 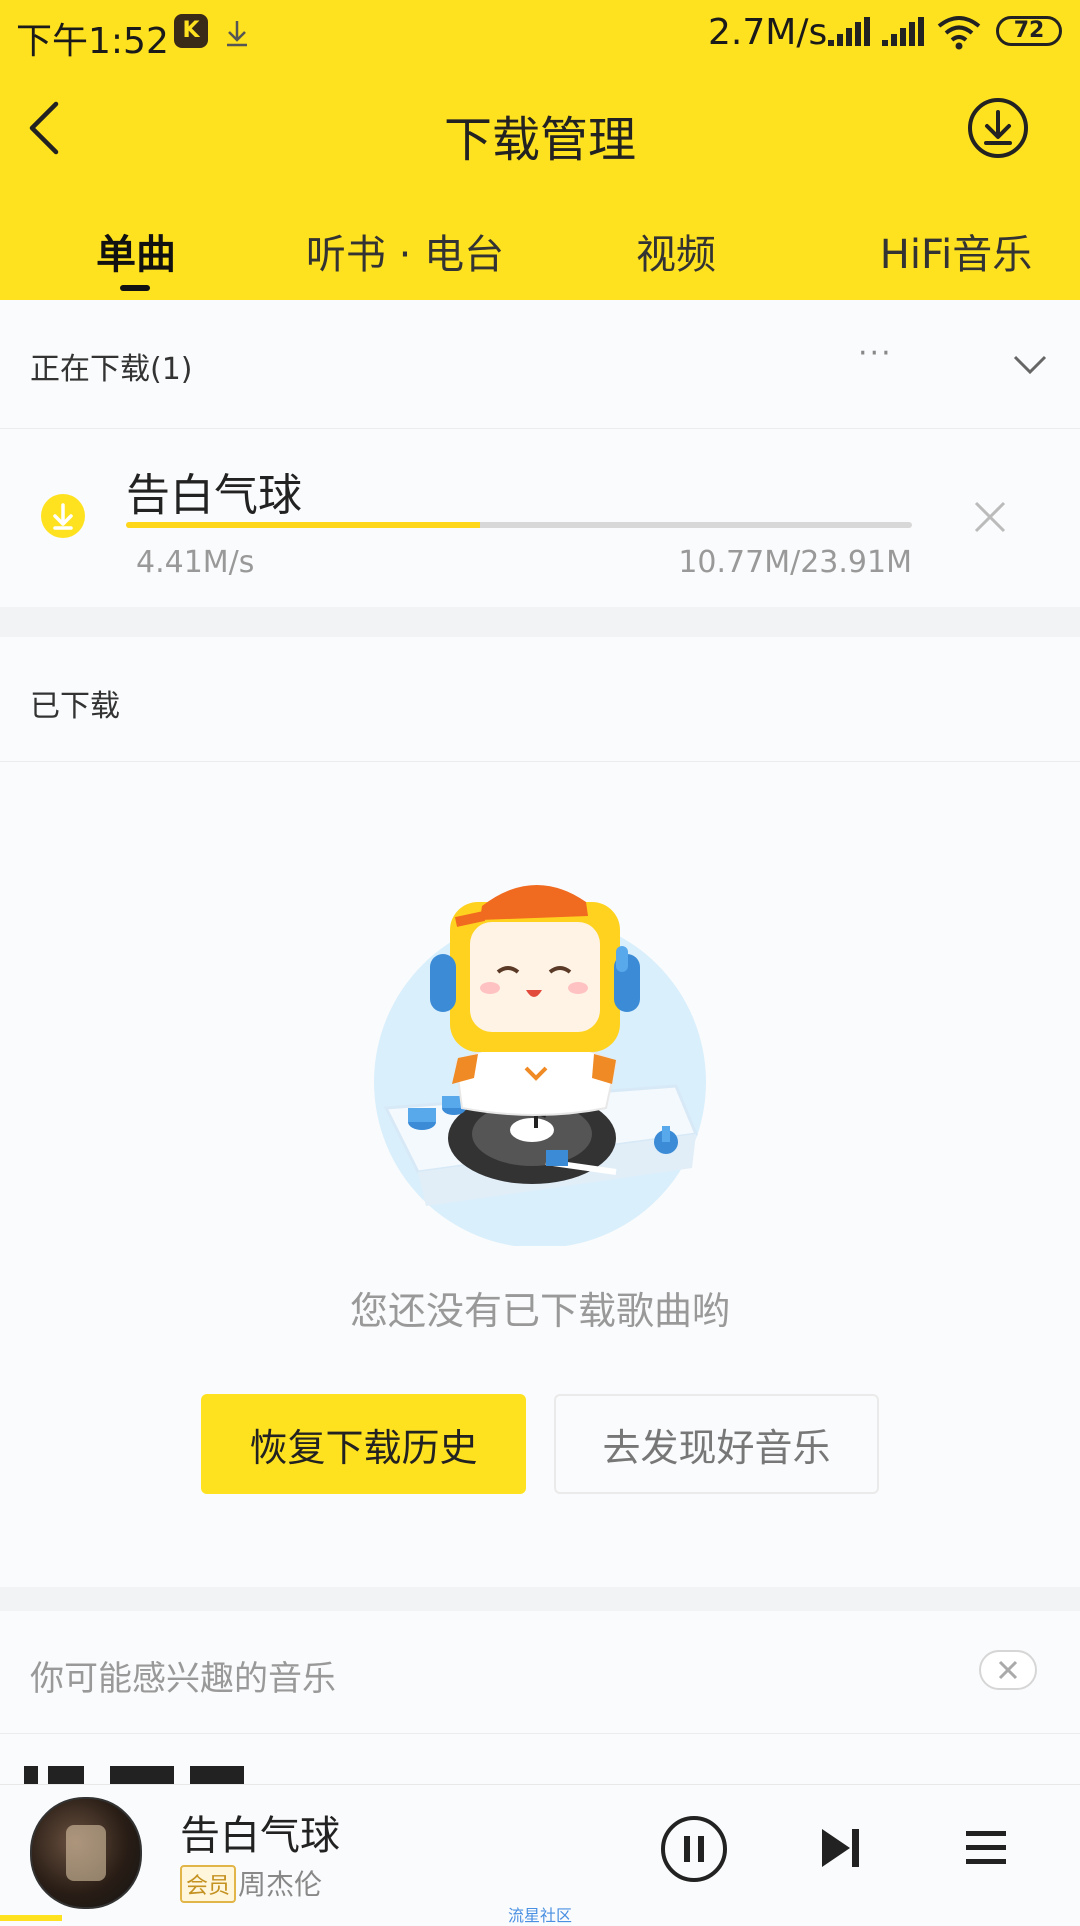 I want to click on partial-list-item, so click(x=134, y=1775).